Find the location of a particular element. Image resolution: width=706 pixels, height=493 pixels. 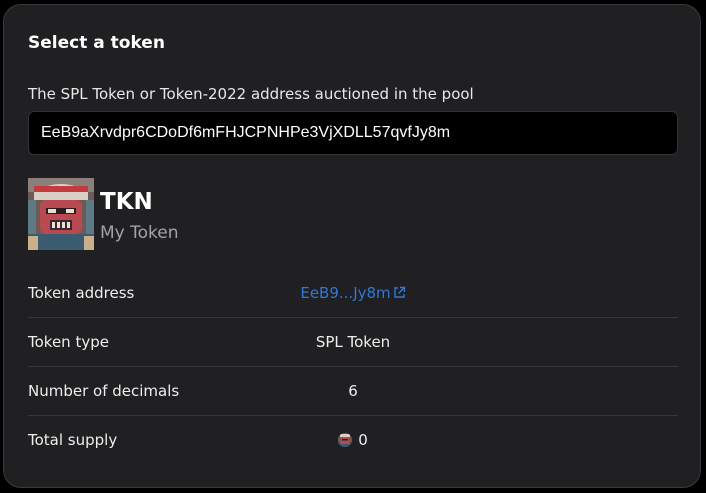

decimals-row-label: Number of decimals is located at coordinates (104, 391).